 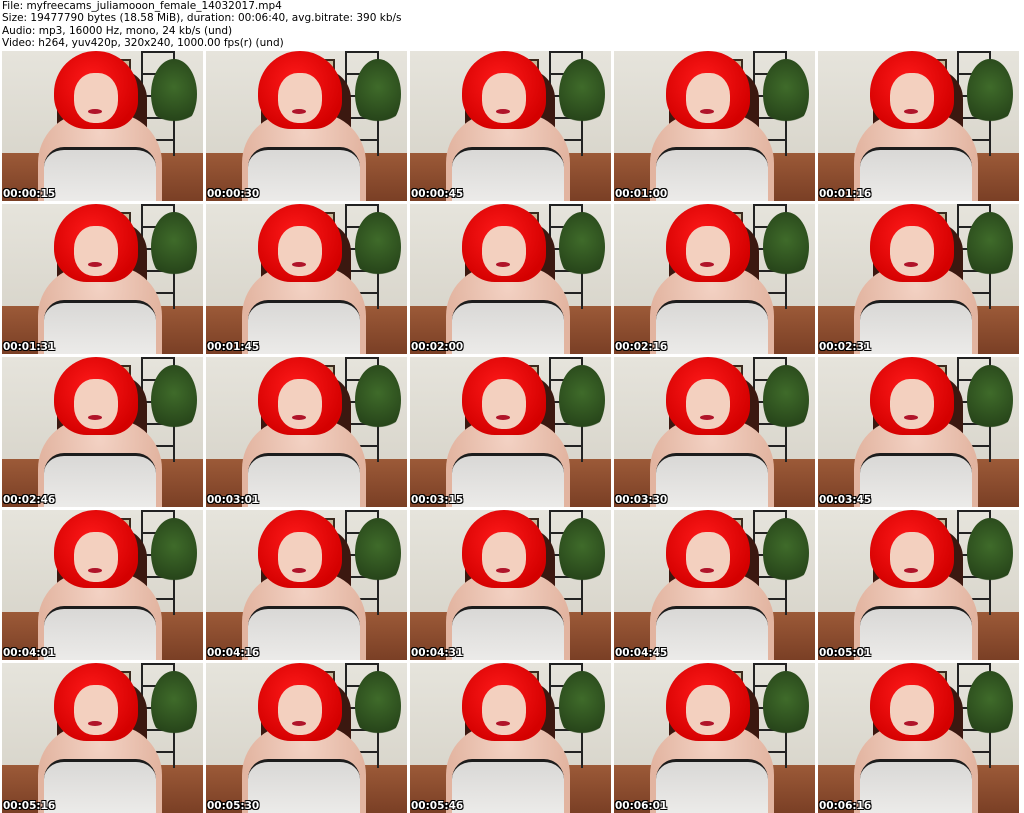 I want to click on video-thumbnail: 00:03:15, so click(x=510, y=432).